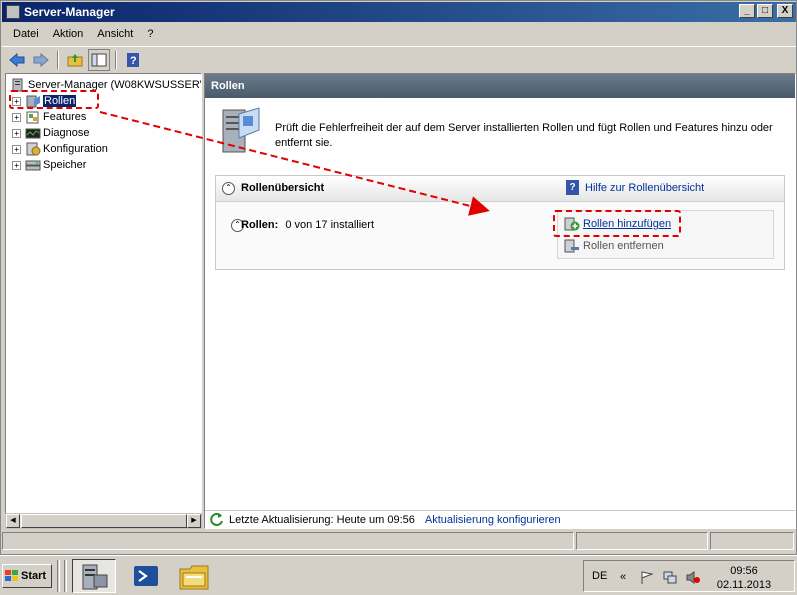 This screenshot has width=797, height=595. Describe the element at coordinates (65, 165) in the screenshot. I see `tree-item-label: Speicher` at that location.